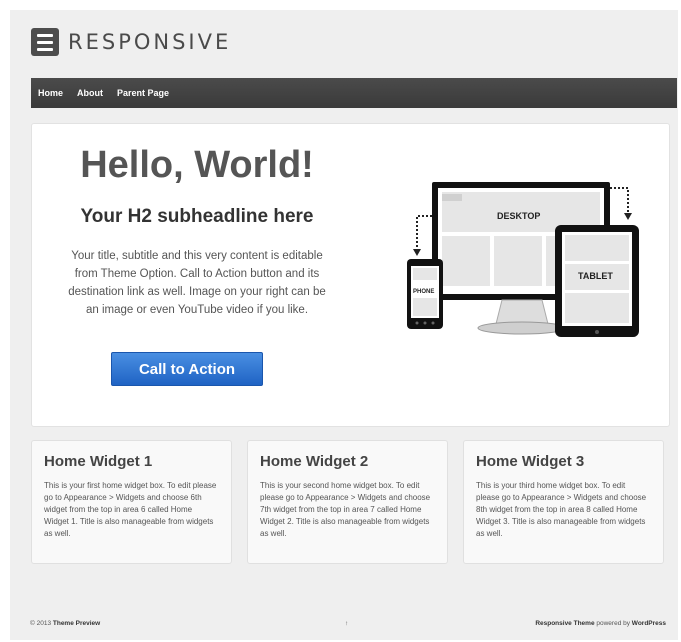  What do you see at coordinates (564, 623) in the screenshot?
I see `footer-theme-link: Responsive Theme` at bounding box center [564, 623].